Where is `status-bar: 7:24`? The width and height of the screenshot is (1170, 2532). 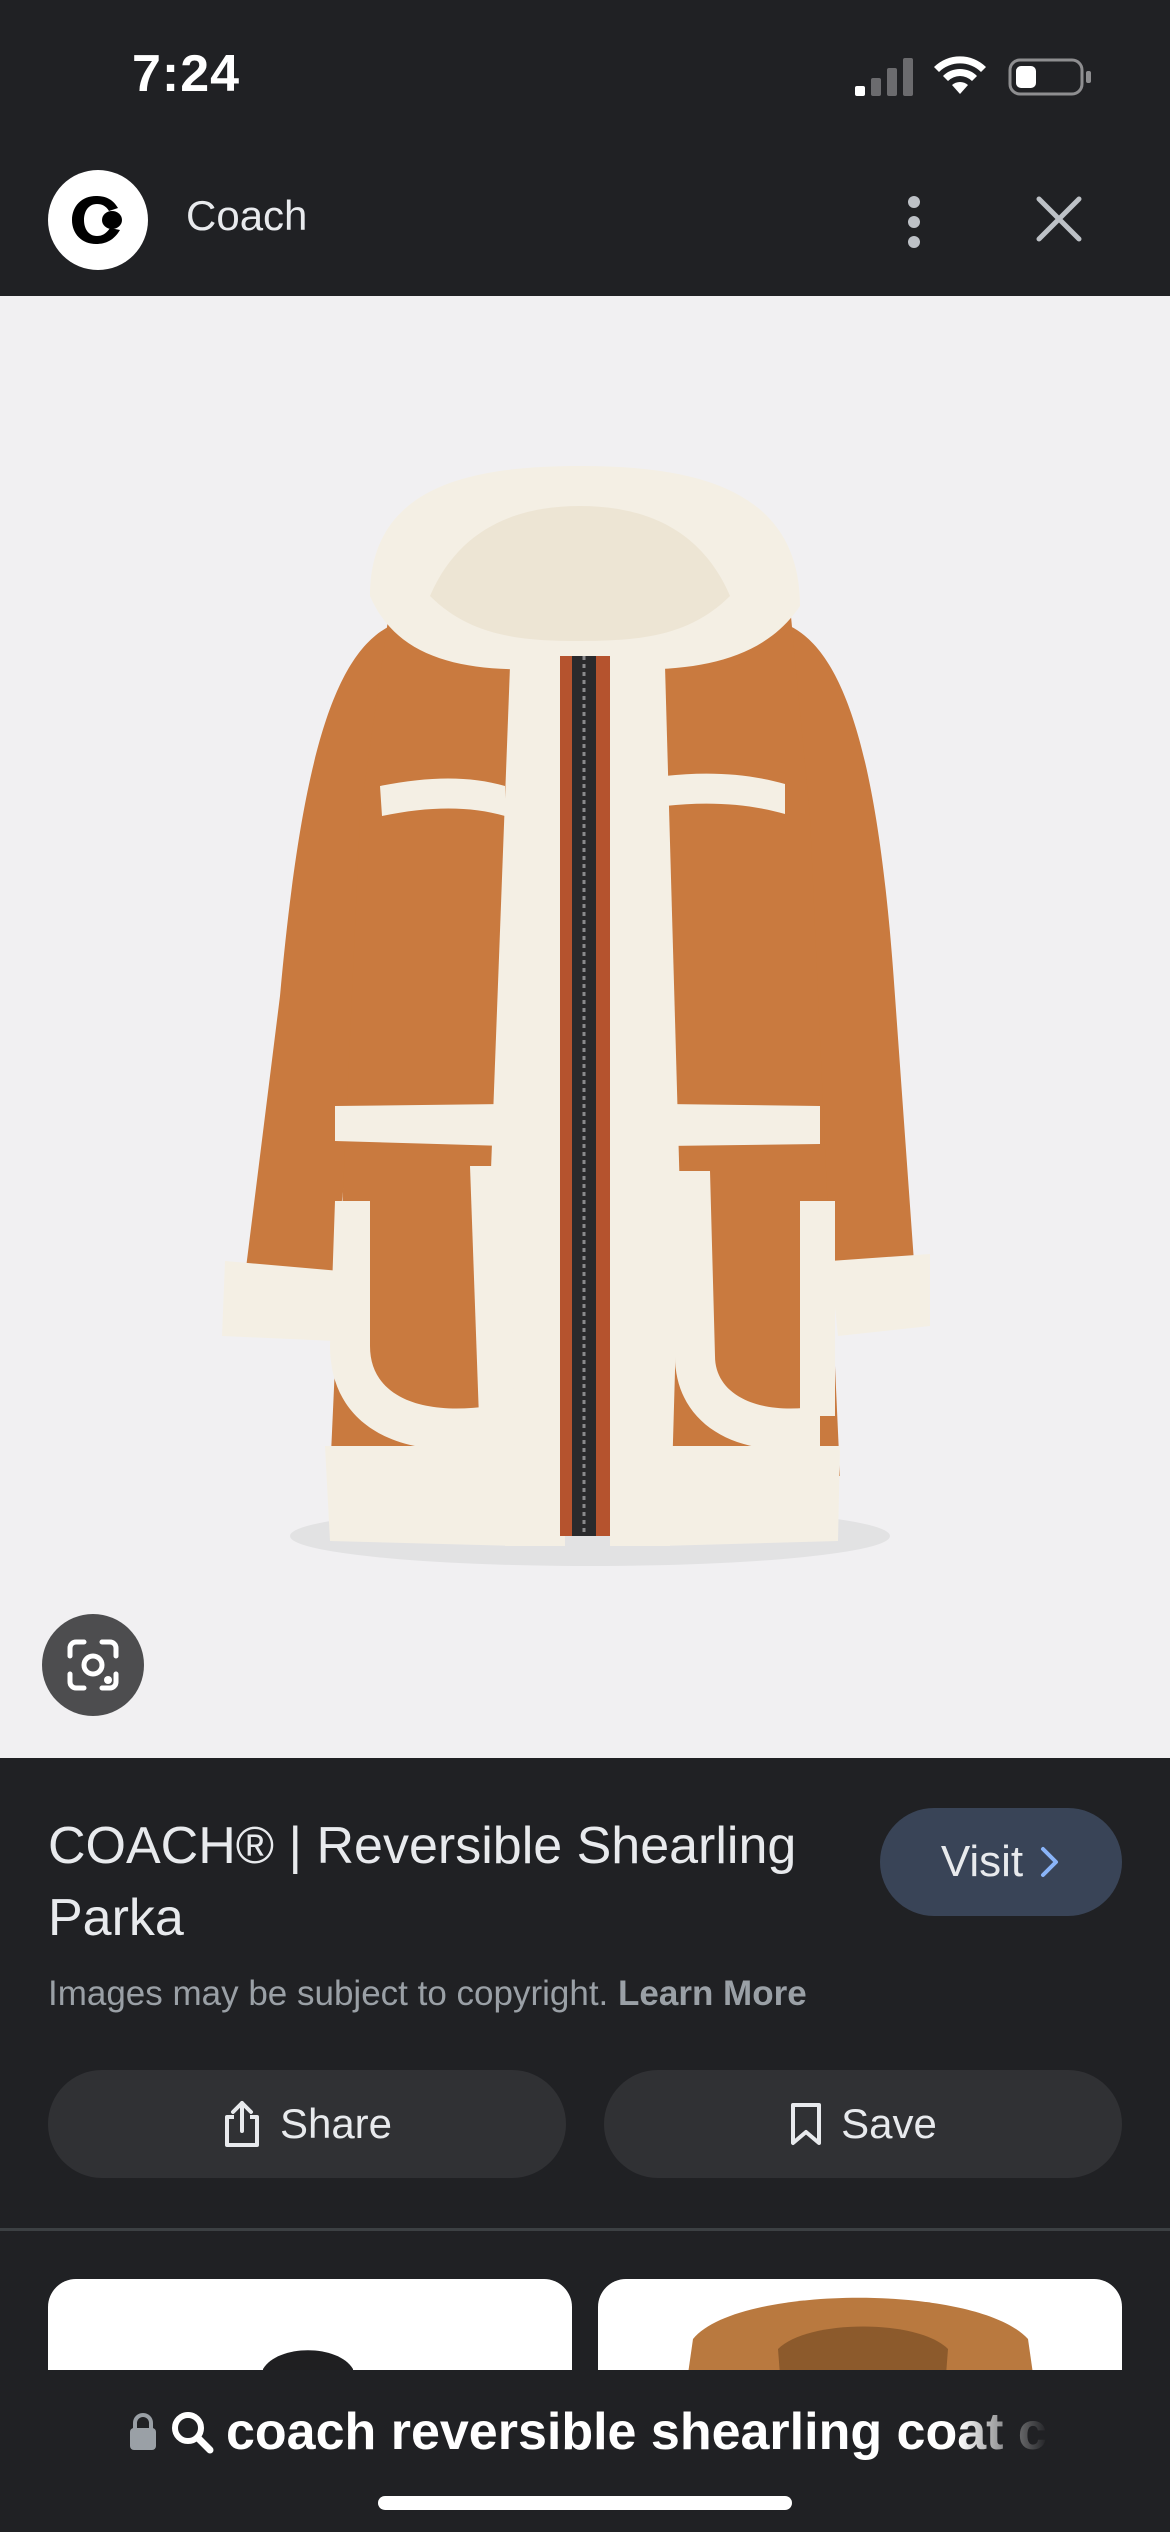
status-bar: 7:24 is located at coordinates (585, 75).